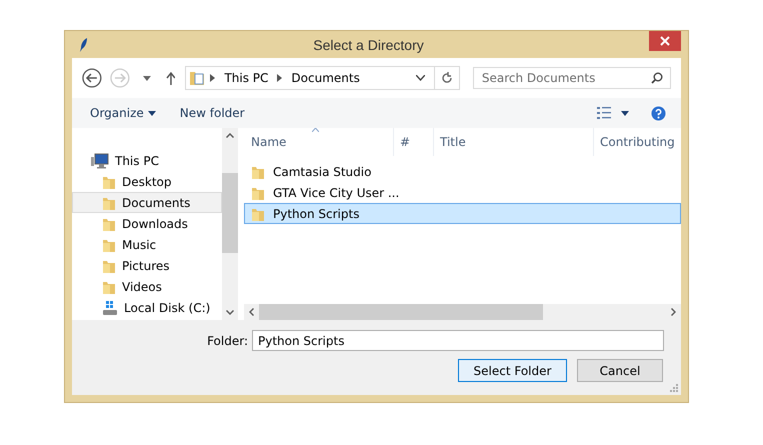 This screenshot has width=763, height=445. I want to click on column-header: Name, so click(319, 142).